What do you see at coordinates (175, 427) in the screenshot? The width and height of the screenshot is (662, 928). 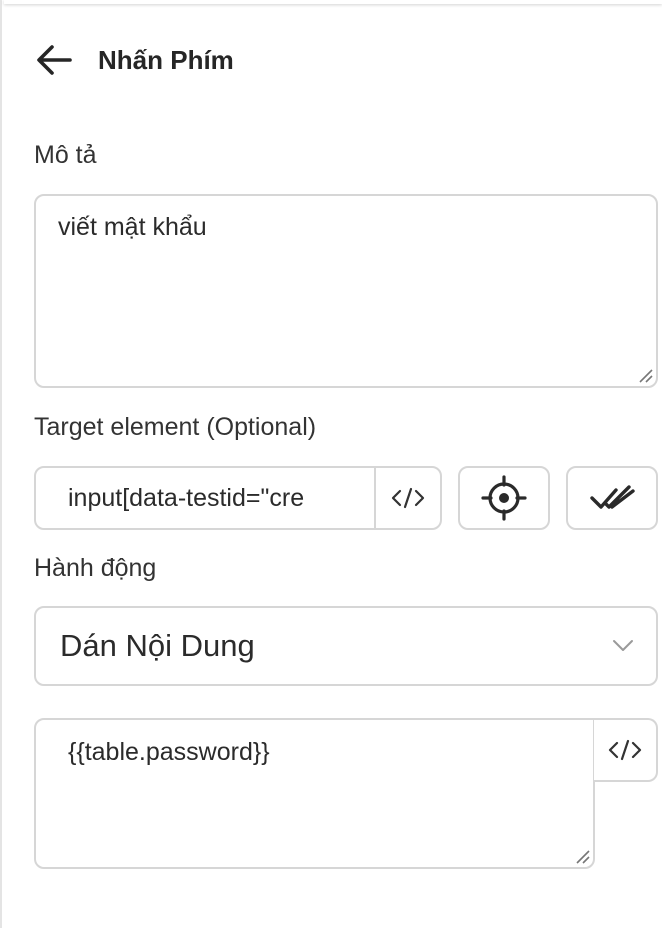 I see `target-element-label: Target element (Optional)` at bounding box center [175, 427].